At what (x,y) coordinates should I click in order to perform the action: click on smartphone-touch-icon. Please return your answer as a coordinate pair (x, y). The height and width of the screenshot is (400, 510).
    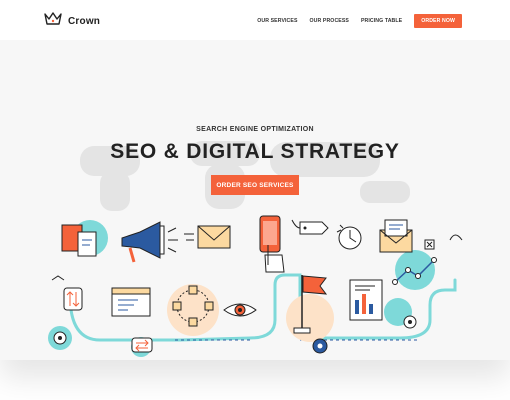
    Looking at the image, I should click on (272, 244).